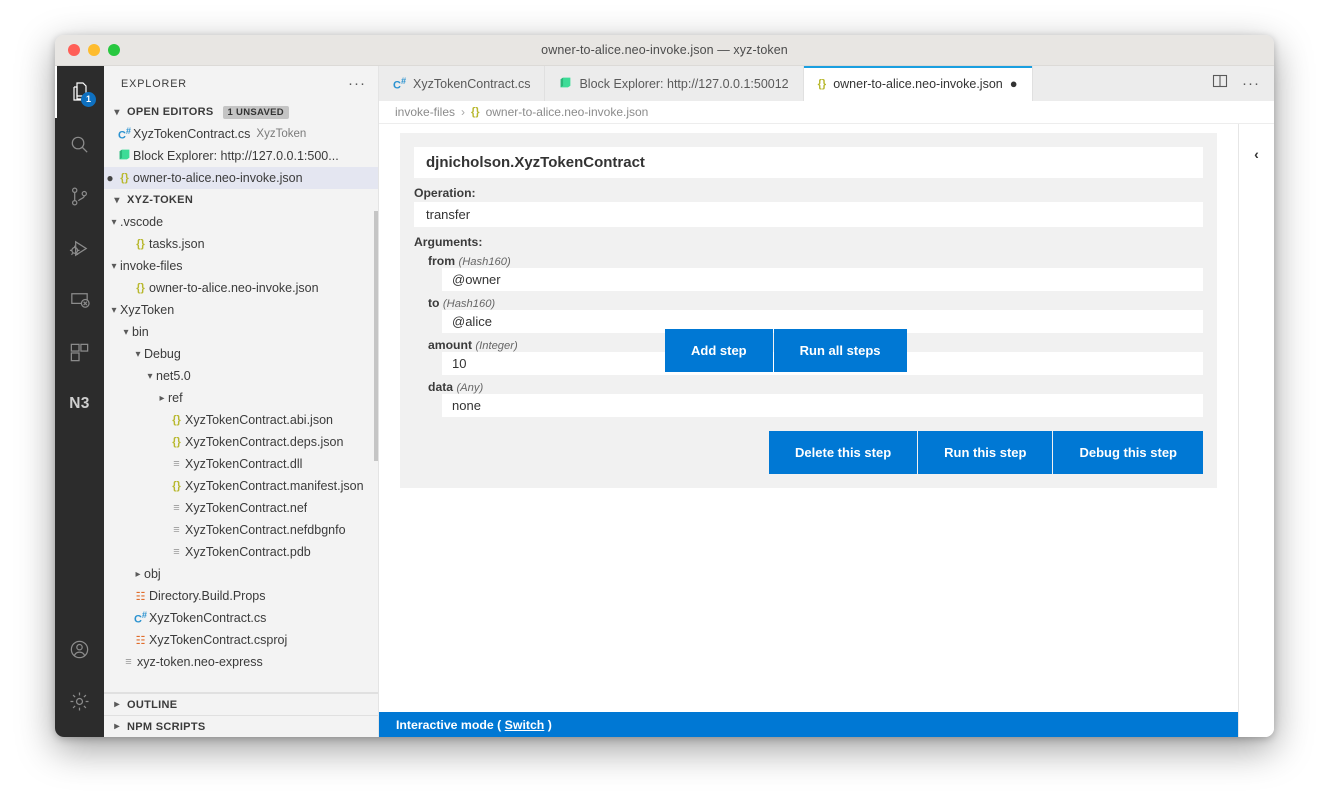 The image size is (1329, 805). Describe the element at coordinates (241, 662) in the screenshot. I see `tree-file-row: ≡ xyz-token.neo-express` at that location.